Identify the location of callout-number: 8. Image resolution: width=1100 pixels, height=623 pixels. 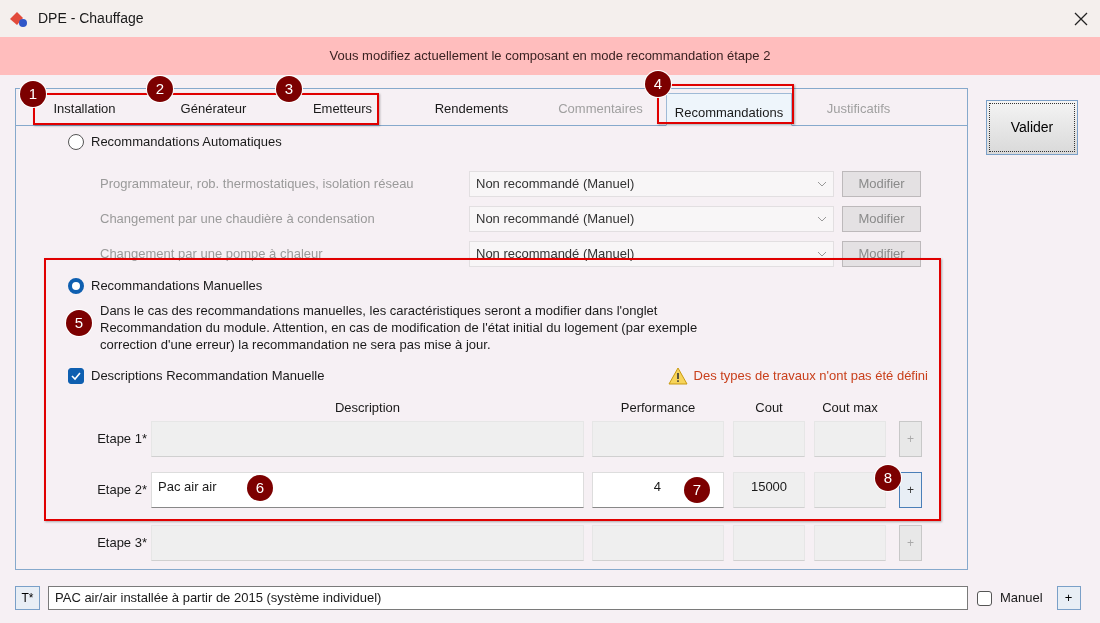
(888, 478).